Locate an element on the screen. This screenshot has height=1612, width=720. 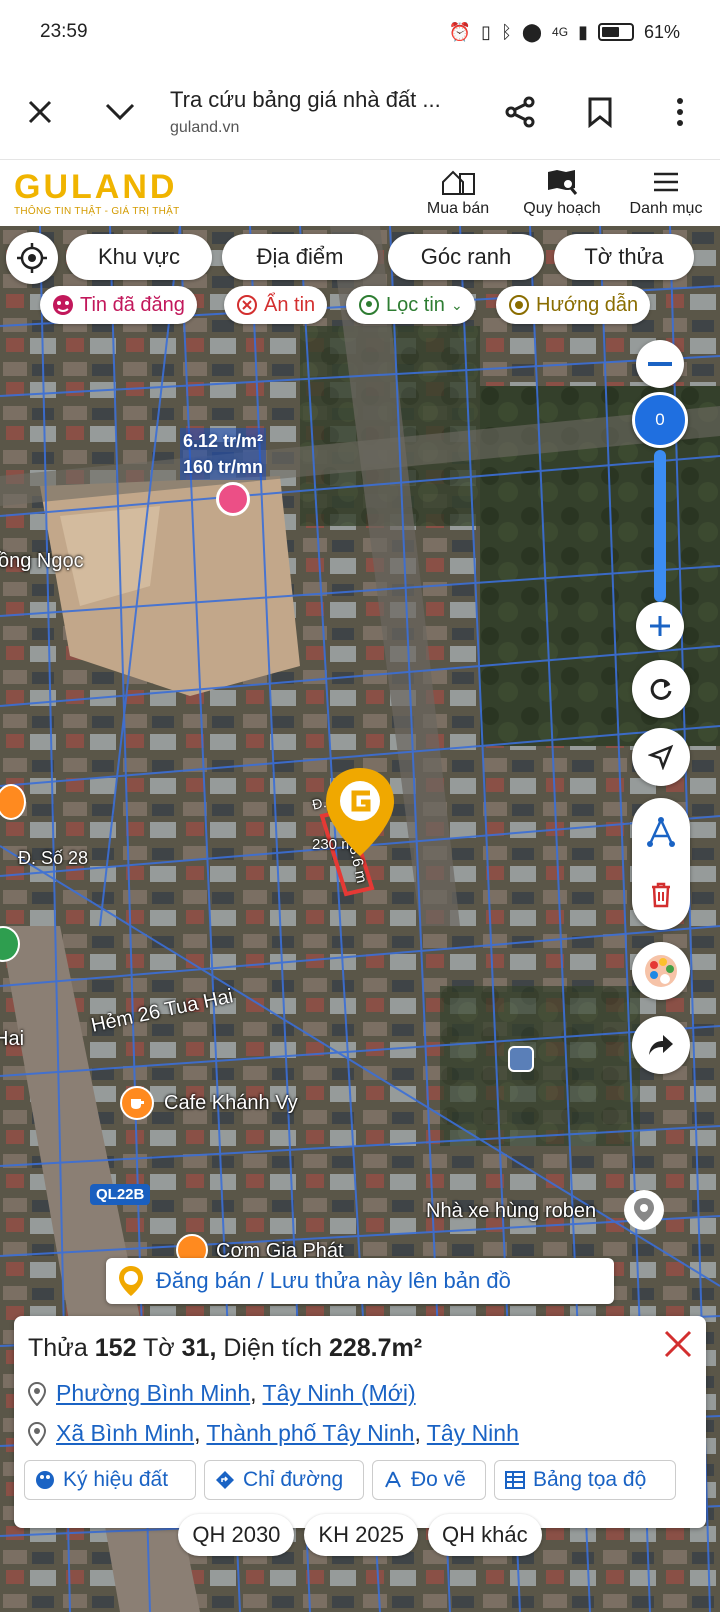
chevron-down-icon: ⌄ is located at coordinates (456, 304).